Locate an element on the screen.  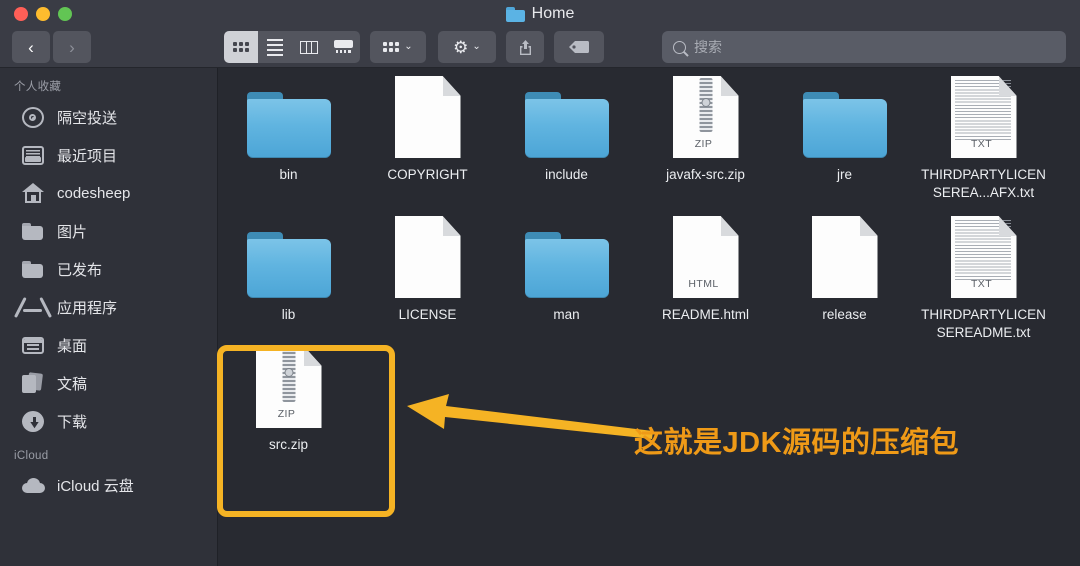
file-item: jre is located at coordinates (844, 138).